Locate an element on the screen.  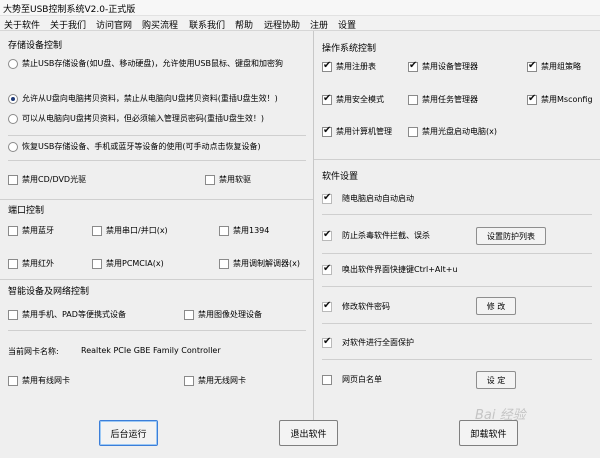
checkbox-label: 防止杀毒软件拦截、误杀 is located at coordinates (386, 235).